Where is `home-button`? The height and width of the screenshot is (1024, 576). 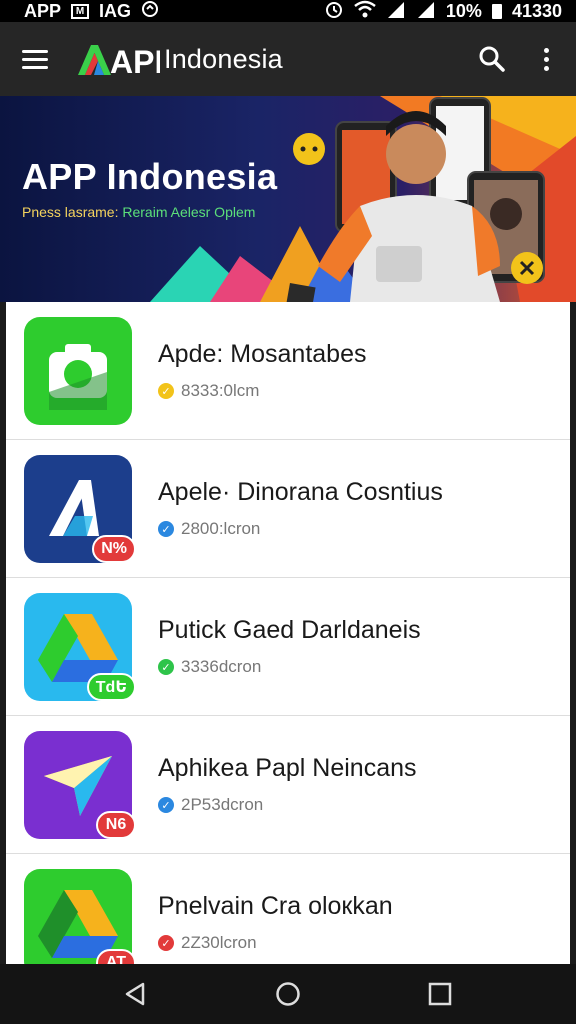 home-button is located at coordinates (288, 994).